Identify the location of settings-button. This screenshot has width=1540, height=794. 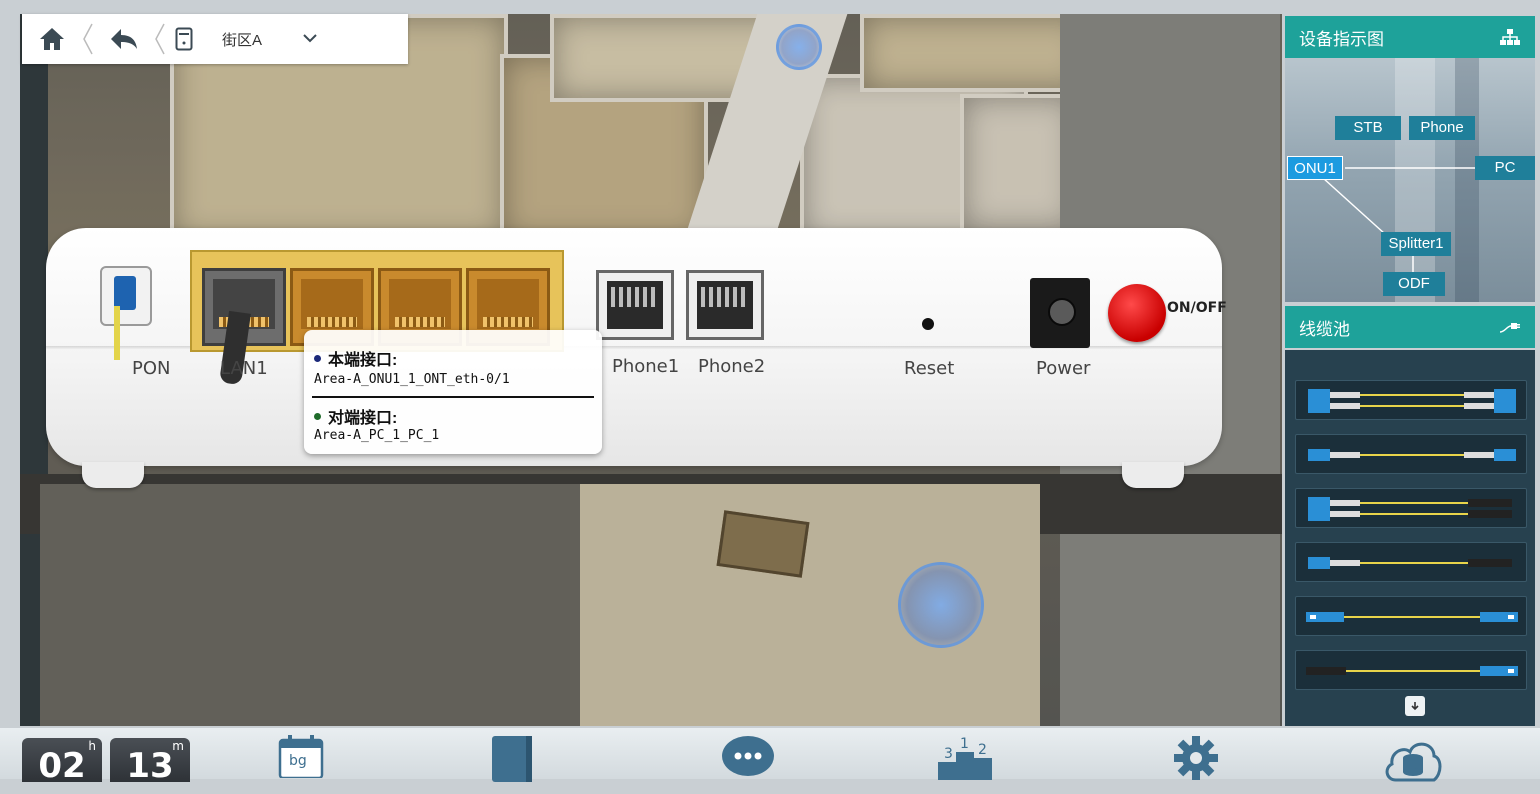
(1196, 760).